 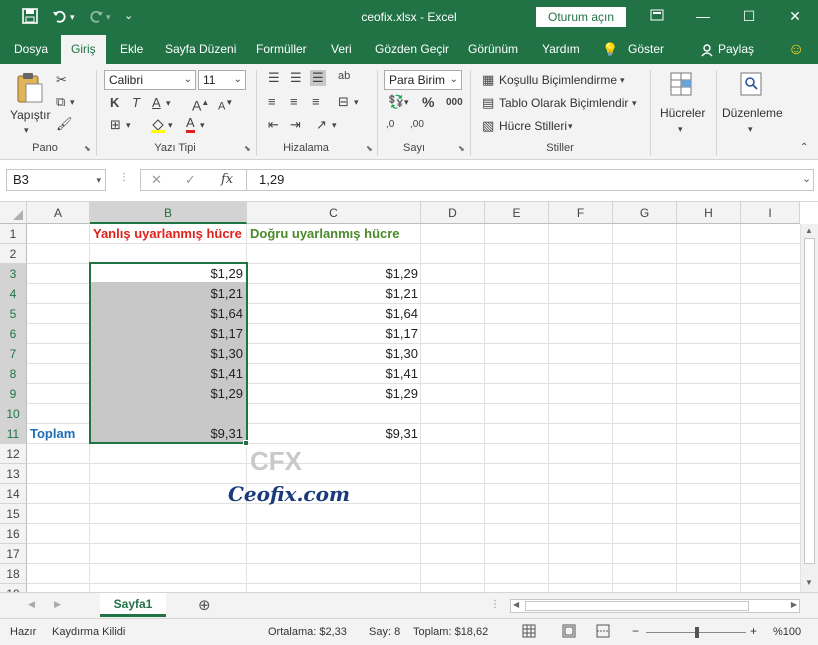 What do you see at coordinates (488, 80) in the screenshot?
I see `conditional-format-icon: ▦` at bounding box center [488, 80].